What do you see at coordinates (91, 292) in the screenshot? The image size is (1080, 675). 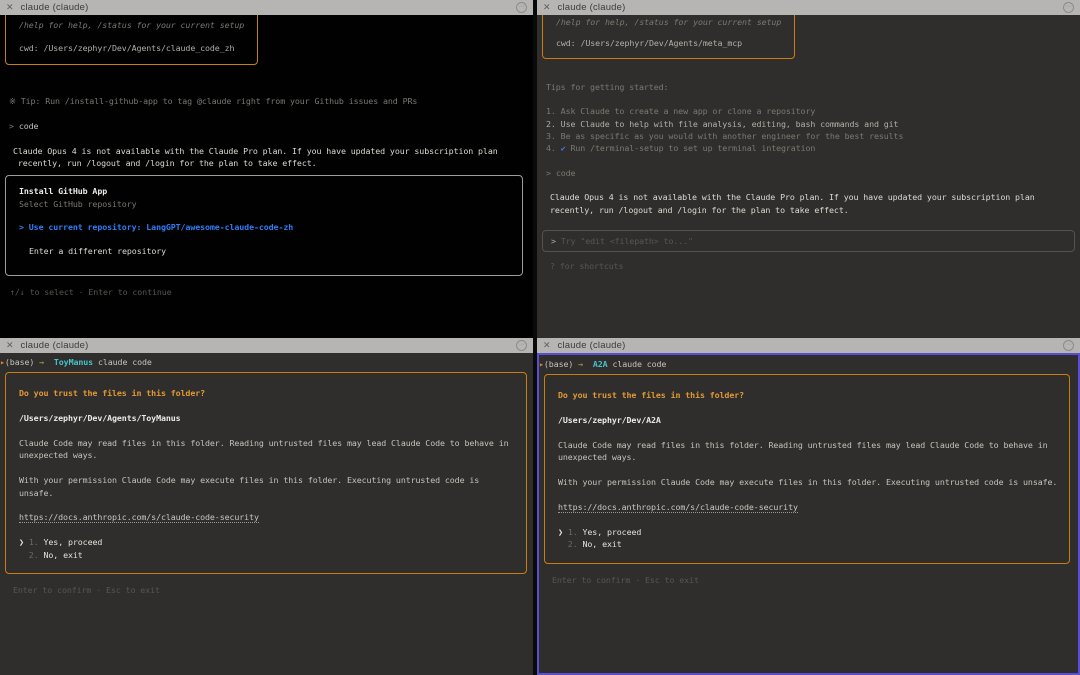 I see `select-hint: ↑/↓ to select · Enter to continue` at bounding box center [91, 292].